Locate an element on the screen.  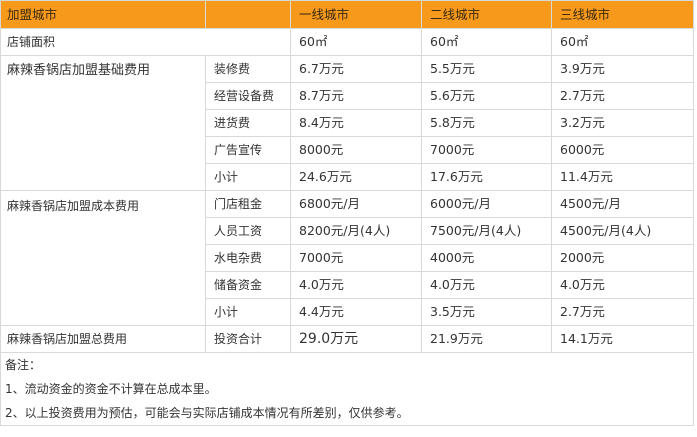
cell-value: 5.5万元 is located at coordinates (486, 69).